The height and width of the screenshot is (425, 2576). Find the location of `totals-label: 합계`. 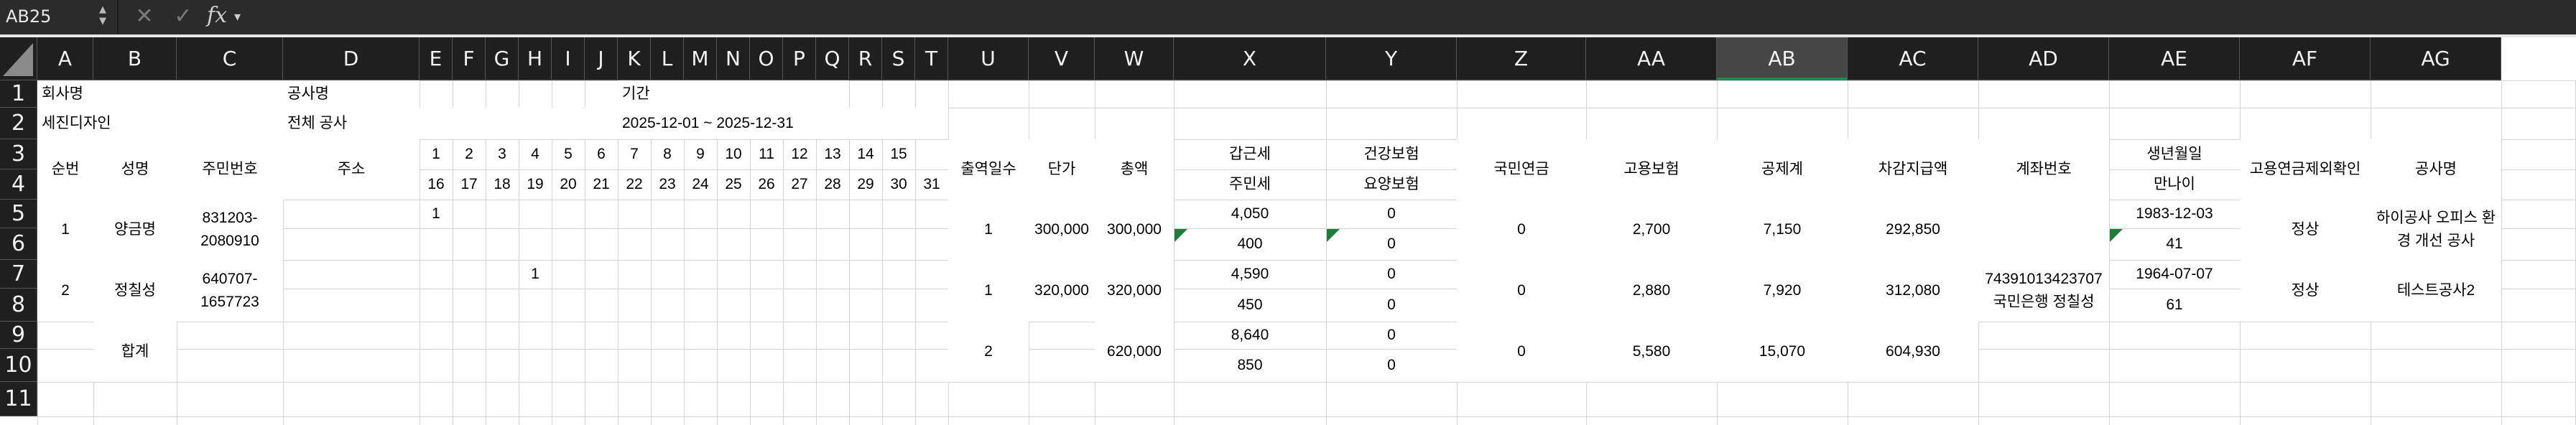

totals-label: 합계 is located at coordinates (135, 352).